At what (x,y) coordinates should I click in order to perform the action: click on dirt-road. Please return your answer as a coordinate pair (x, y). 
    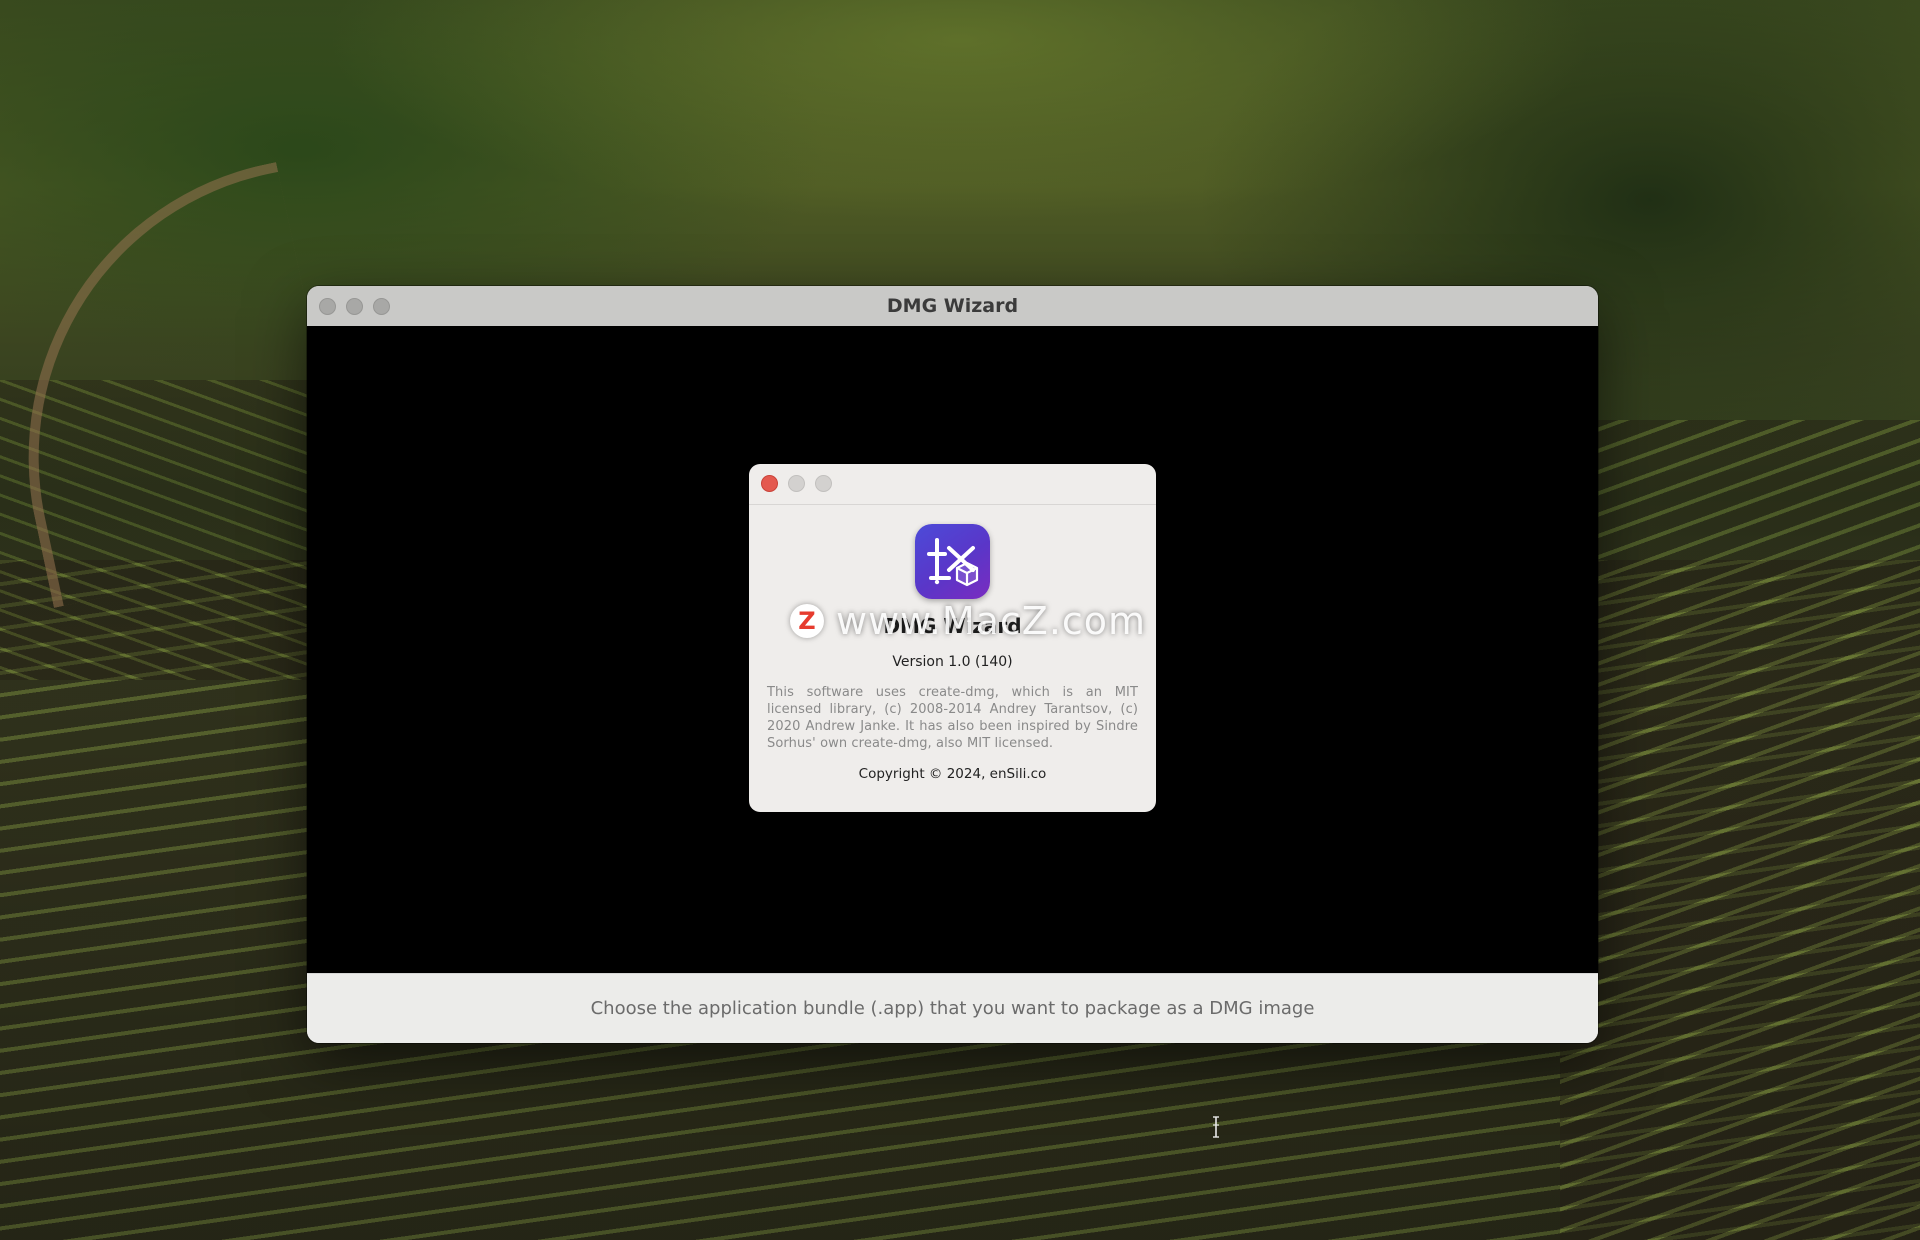
    Looking at the image, I should click on (179, 385).